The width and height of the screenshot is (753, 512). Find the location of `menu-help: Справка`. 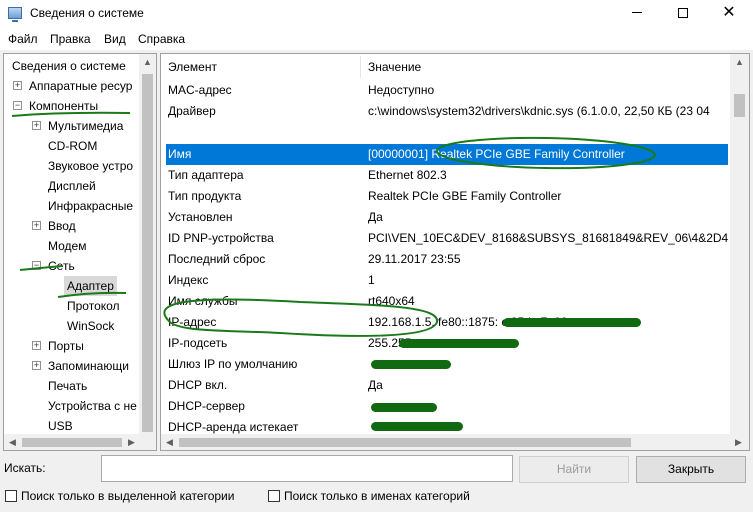

menu-help: Справка is located at coordinates (161, 39).